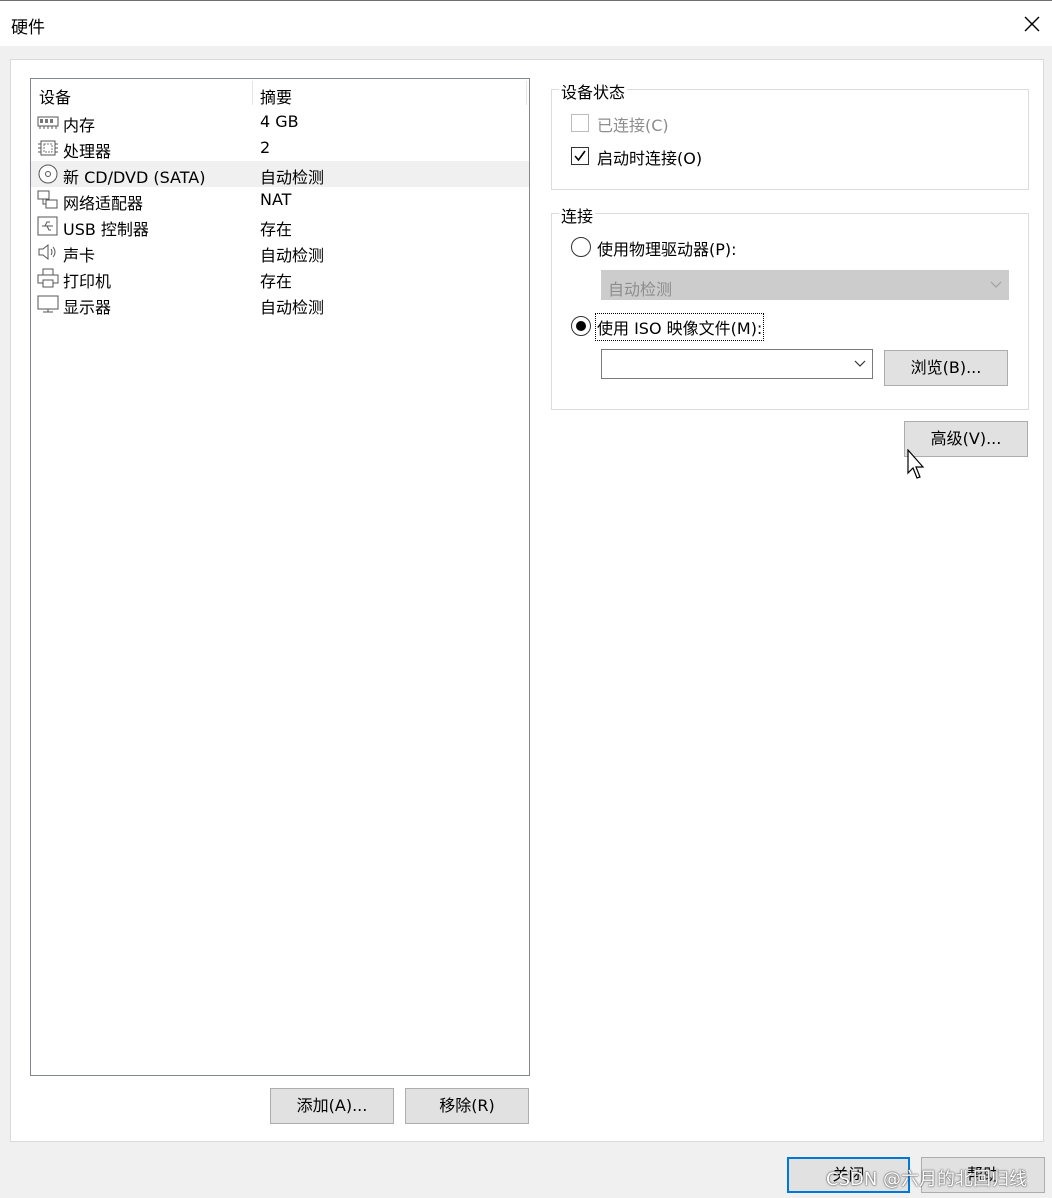  Describe the element at coordinates (103, 203) in the screenshot. I see `device-name: 网络适配器` at that location.